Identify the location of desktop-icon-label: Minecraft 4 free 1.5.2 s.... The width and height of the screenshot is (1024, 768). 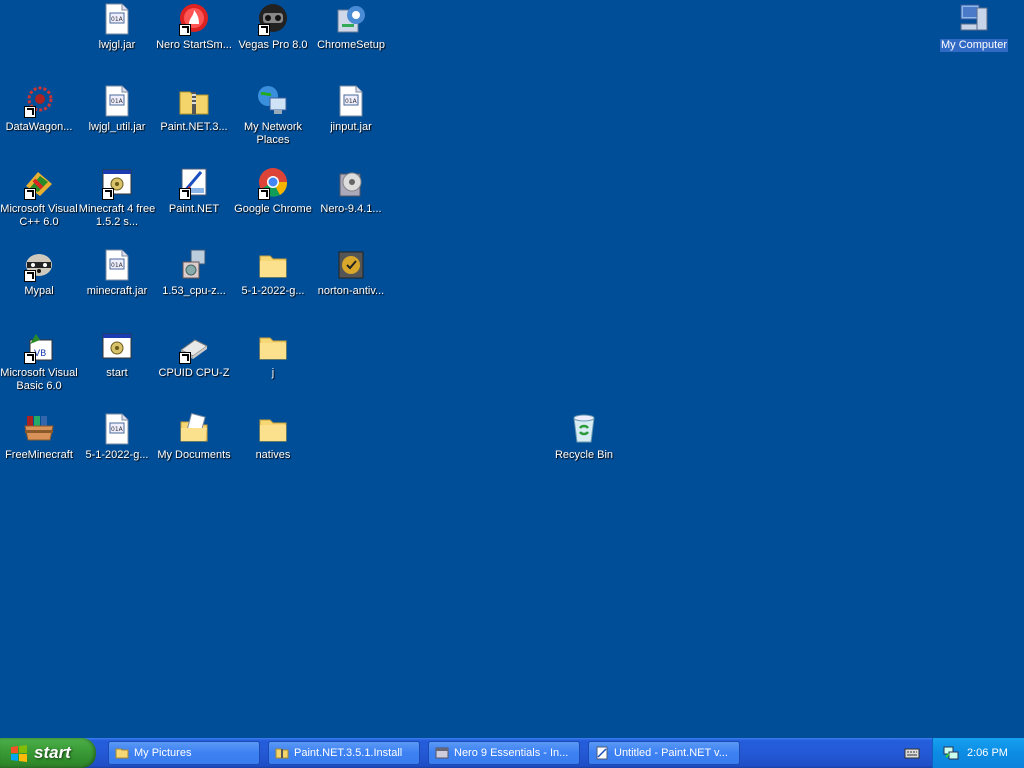
(117, 215).